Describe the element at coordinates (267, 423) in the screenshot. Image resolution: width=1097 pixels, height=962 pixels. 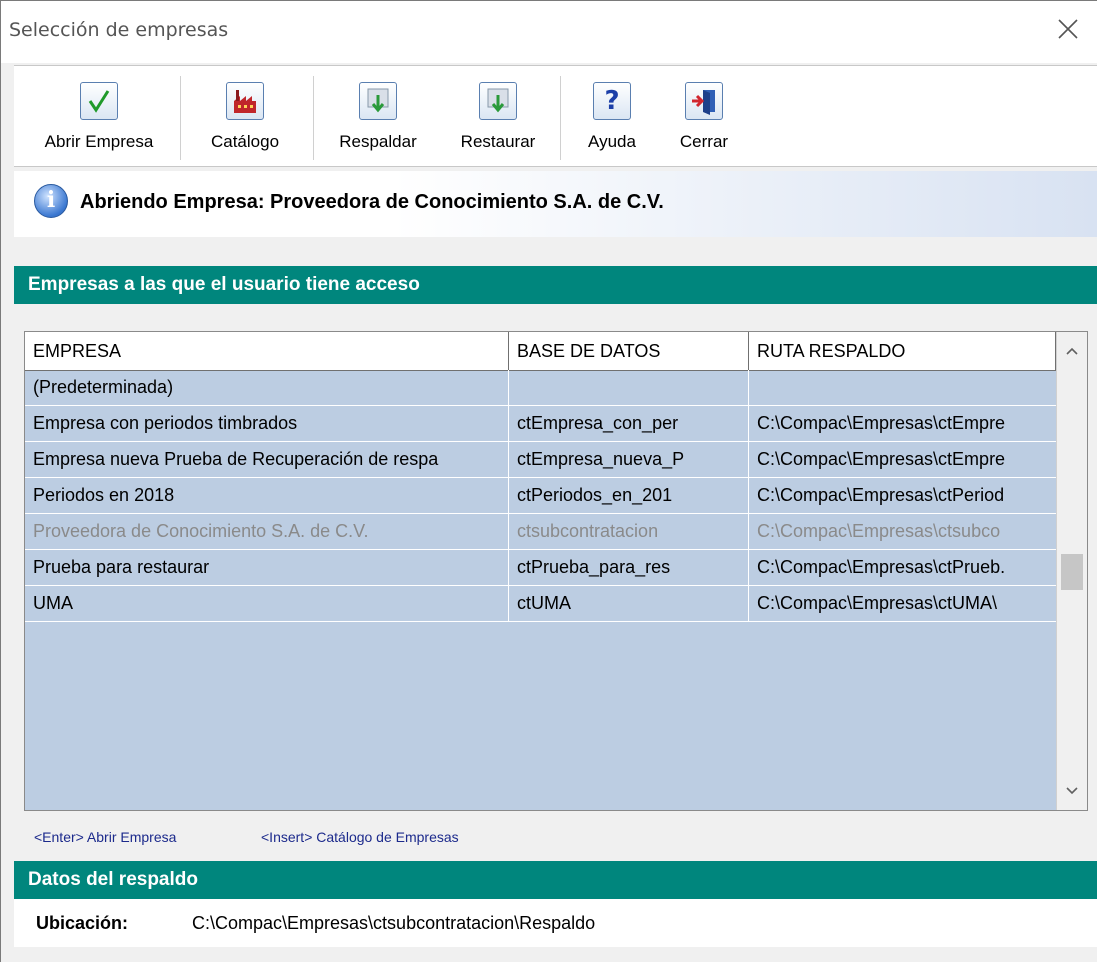
I see `cell-empresa: Empresa con periodos timbrados` at that location.